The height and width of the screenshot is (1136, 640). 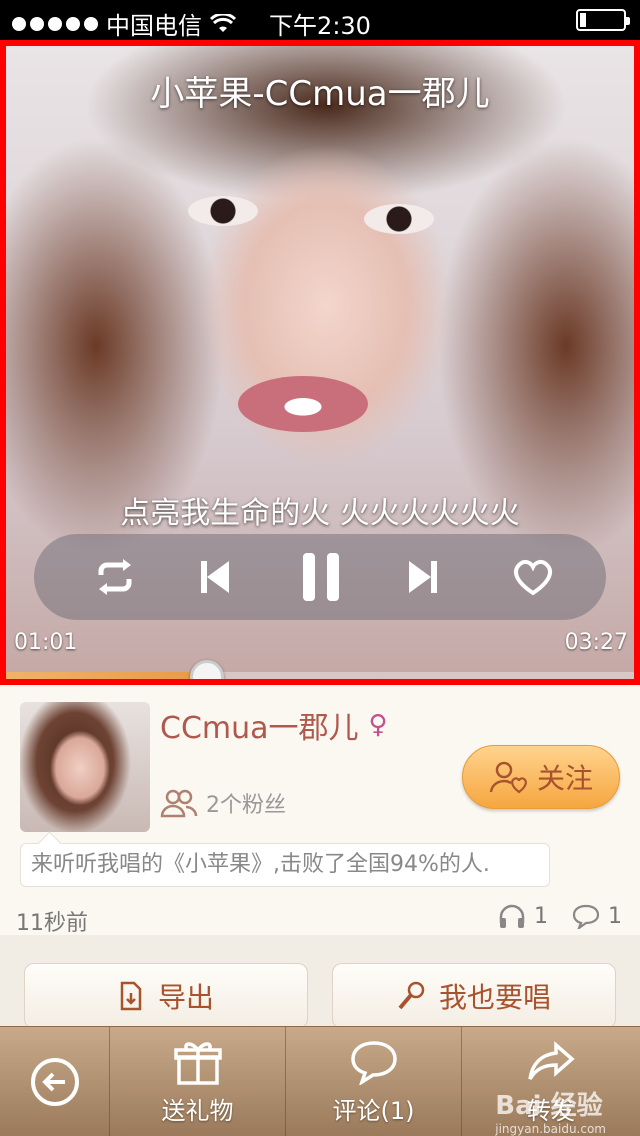 I want to click on gift-label: 送礼物, so click(x=197, y=1110).